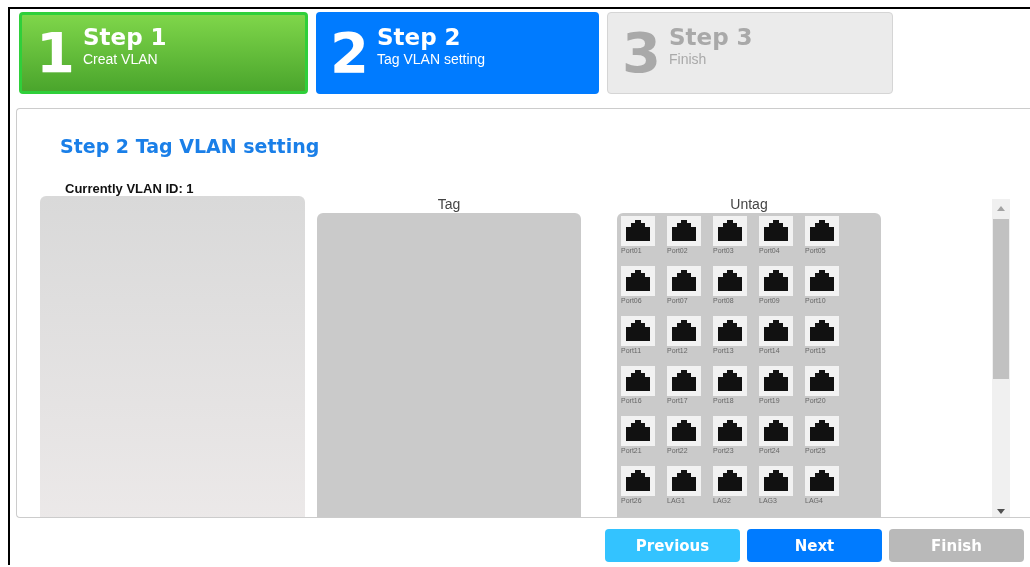 This screenshot has width=1030, height=567. I want to click on step-subtitle: Finish, so click(688, 58).